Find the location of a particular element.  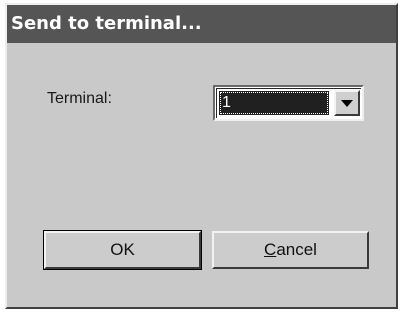

cancel-button: Cancel is located at coordinates (290, 250).